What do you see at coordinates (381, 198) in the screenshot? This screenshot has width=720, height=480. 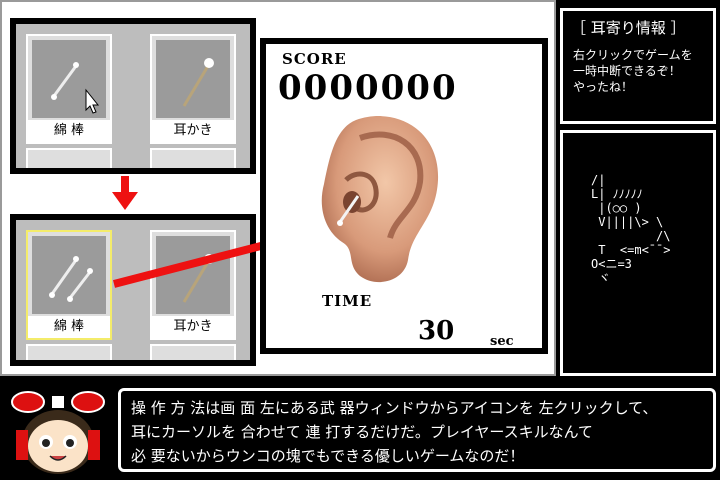 I see `ear-target` at bounding box center [381, 198].